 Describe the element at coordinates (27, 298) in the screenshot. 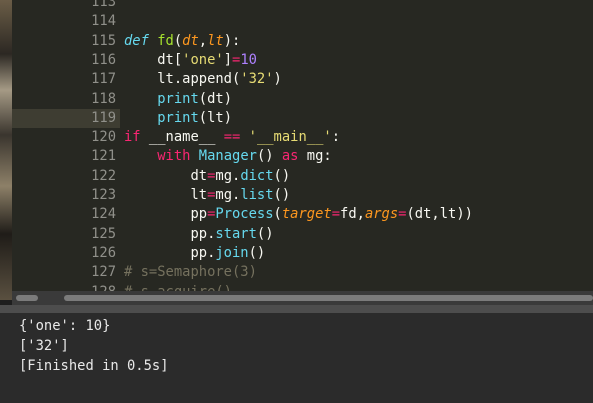

I see `scrollbar-left-thumb` at that location.